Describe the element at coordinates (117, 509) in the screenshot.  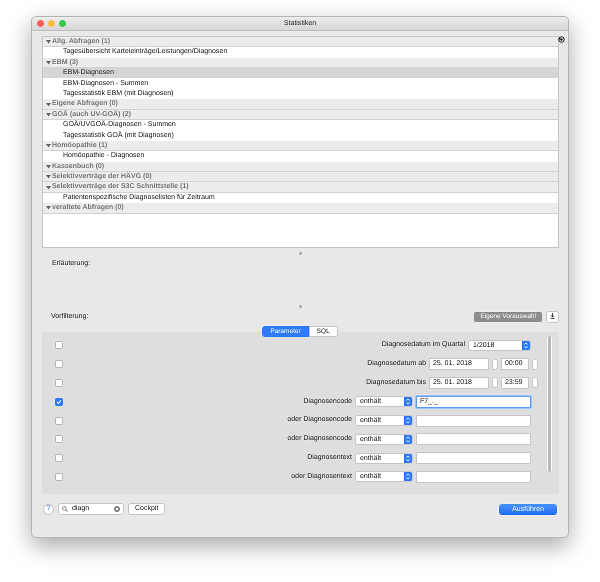
I see `clear-icon` at that location.